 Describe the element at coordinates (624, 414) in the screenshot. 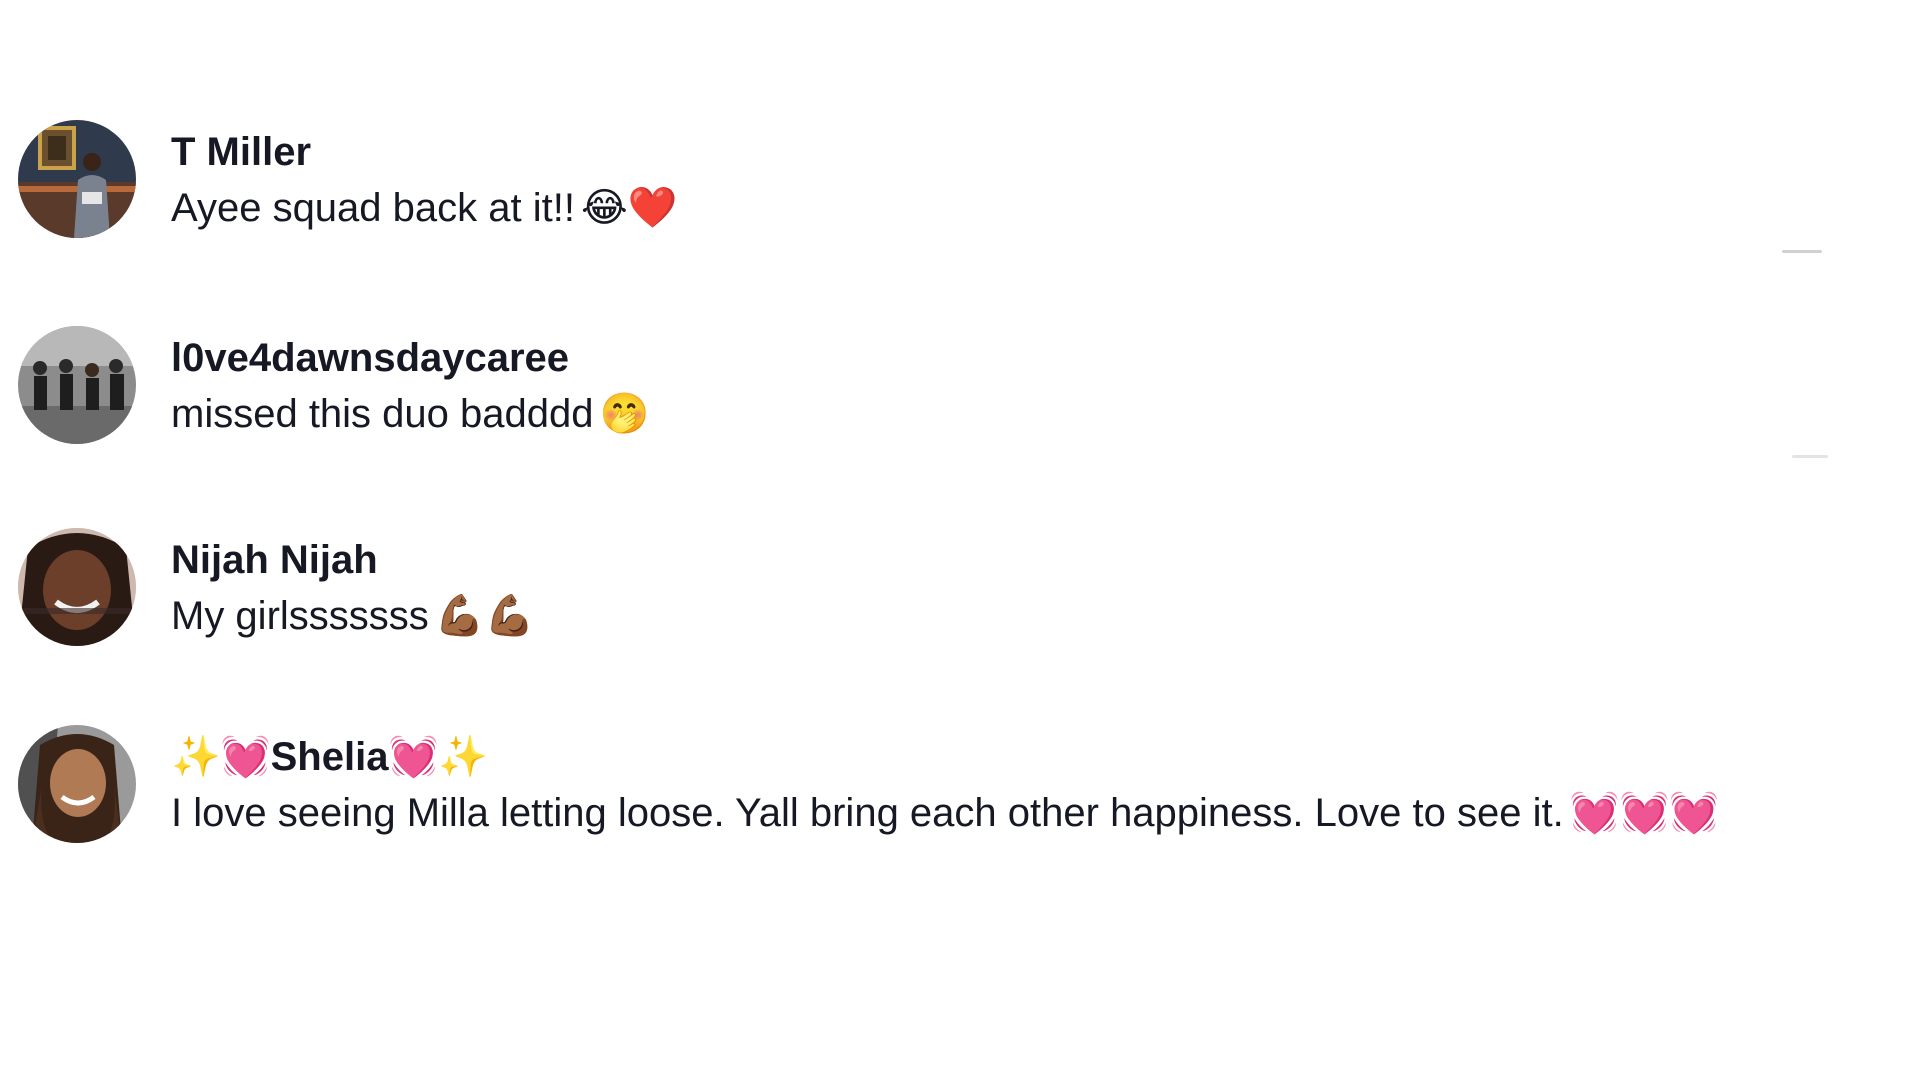

I see `comment-emoji: 🤭` at that location.